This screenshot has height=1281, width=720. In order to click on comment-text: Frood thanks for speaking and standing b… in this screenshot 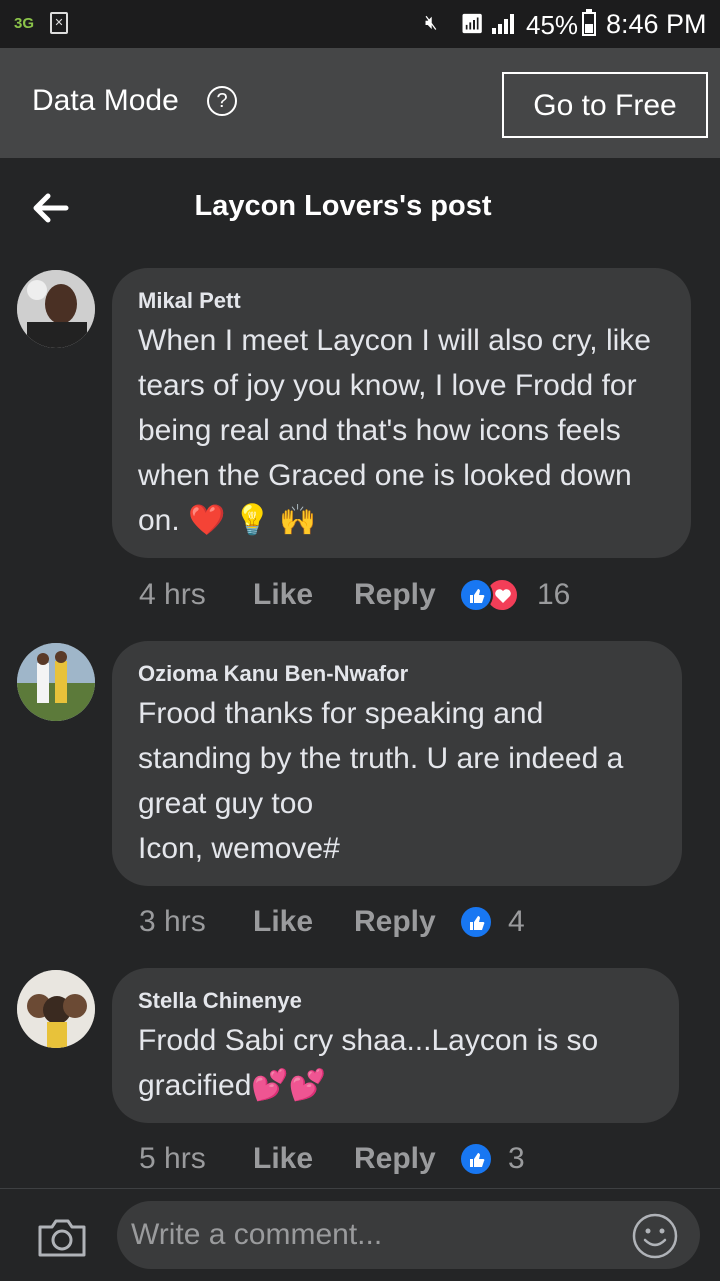, I will do `click(381, 781)`.